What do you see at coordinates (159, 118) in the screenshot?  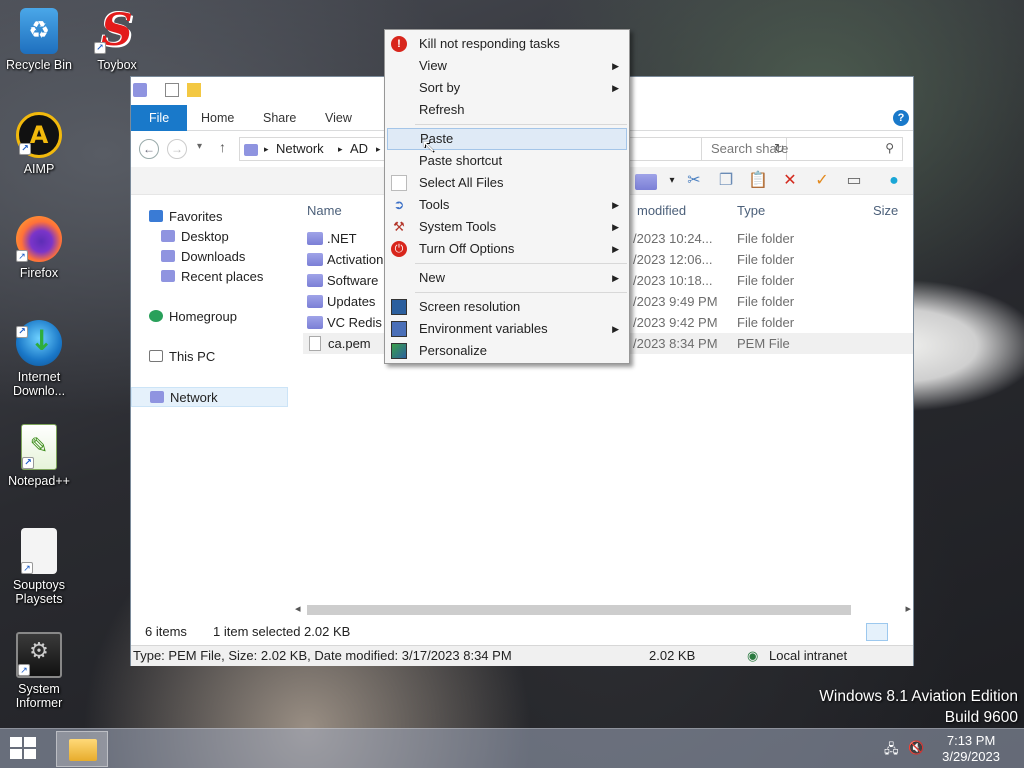 I see `tab-file: File` at bounding box center [159, 118].